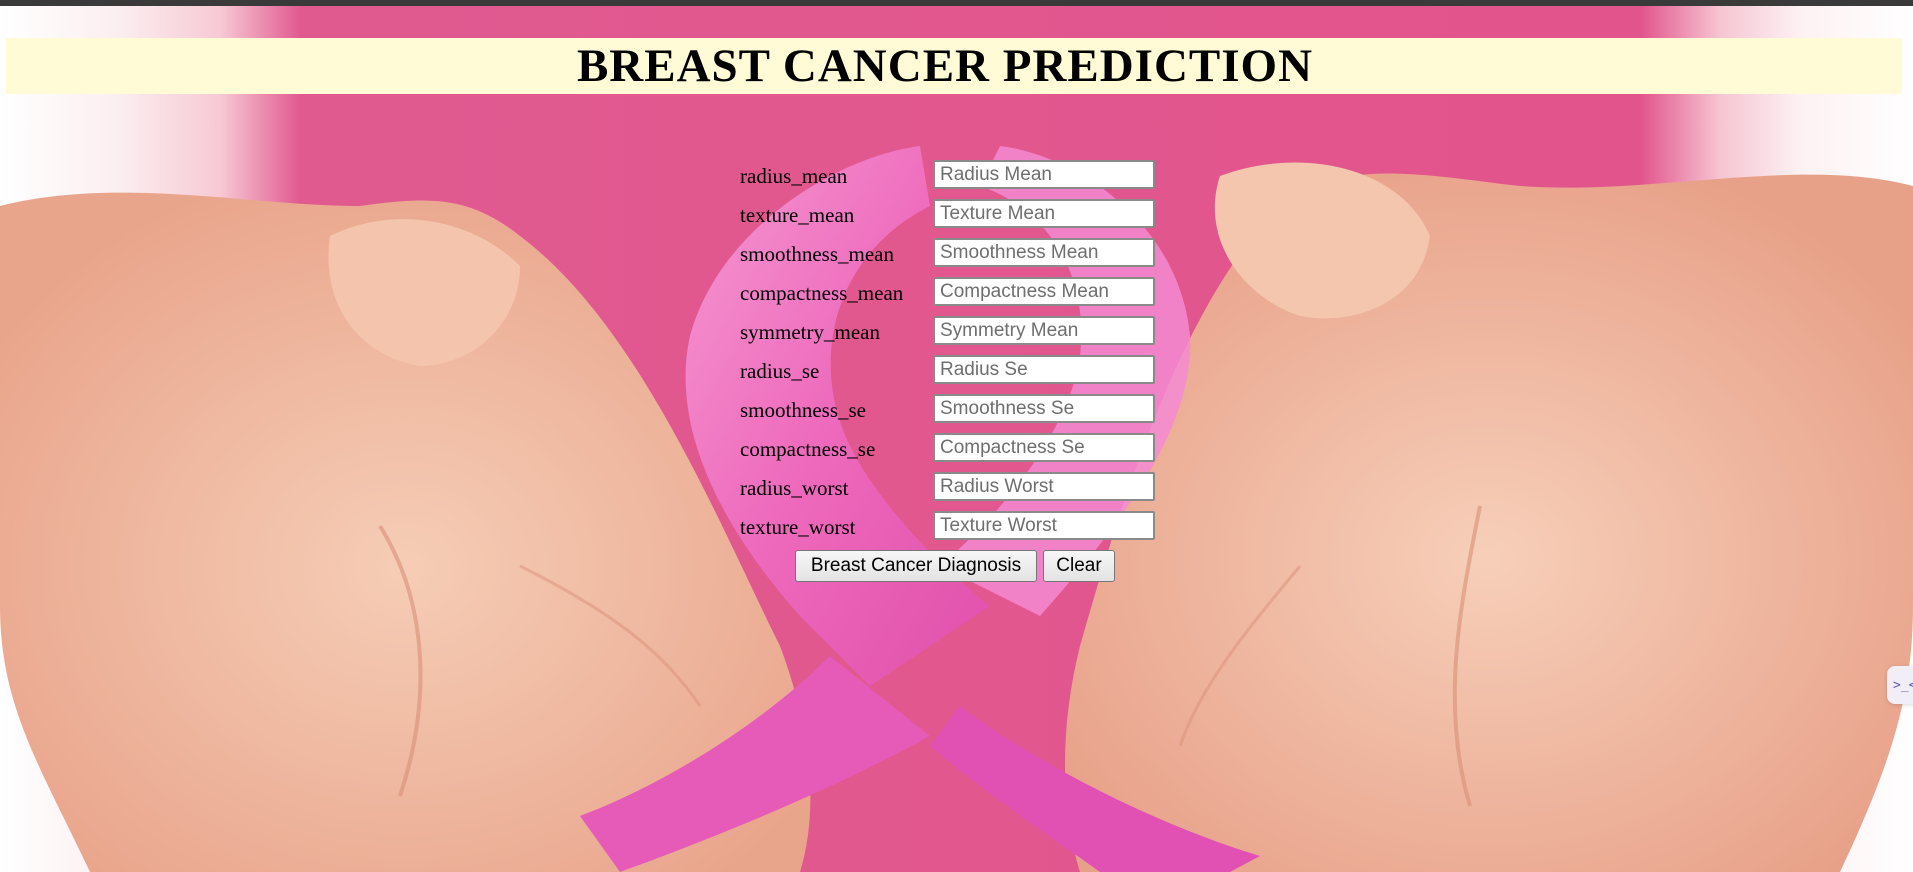 Image resolution: width=1913 pixels, height=872 pixels. I want to click on field-row-compactness-mean: compactness_mean, so click(960, 295).